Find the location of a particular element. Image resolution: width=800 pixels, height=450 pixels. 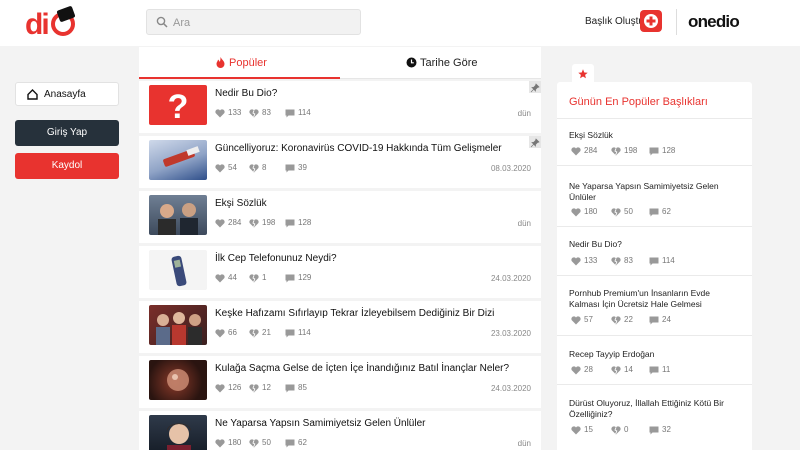

register-button: Kaydol is located at coordinates (67, 166).